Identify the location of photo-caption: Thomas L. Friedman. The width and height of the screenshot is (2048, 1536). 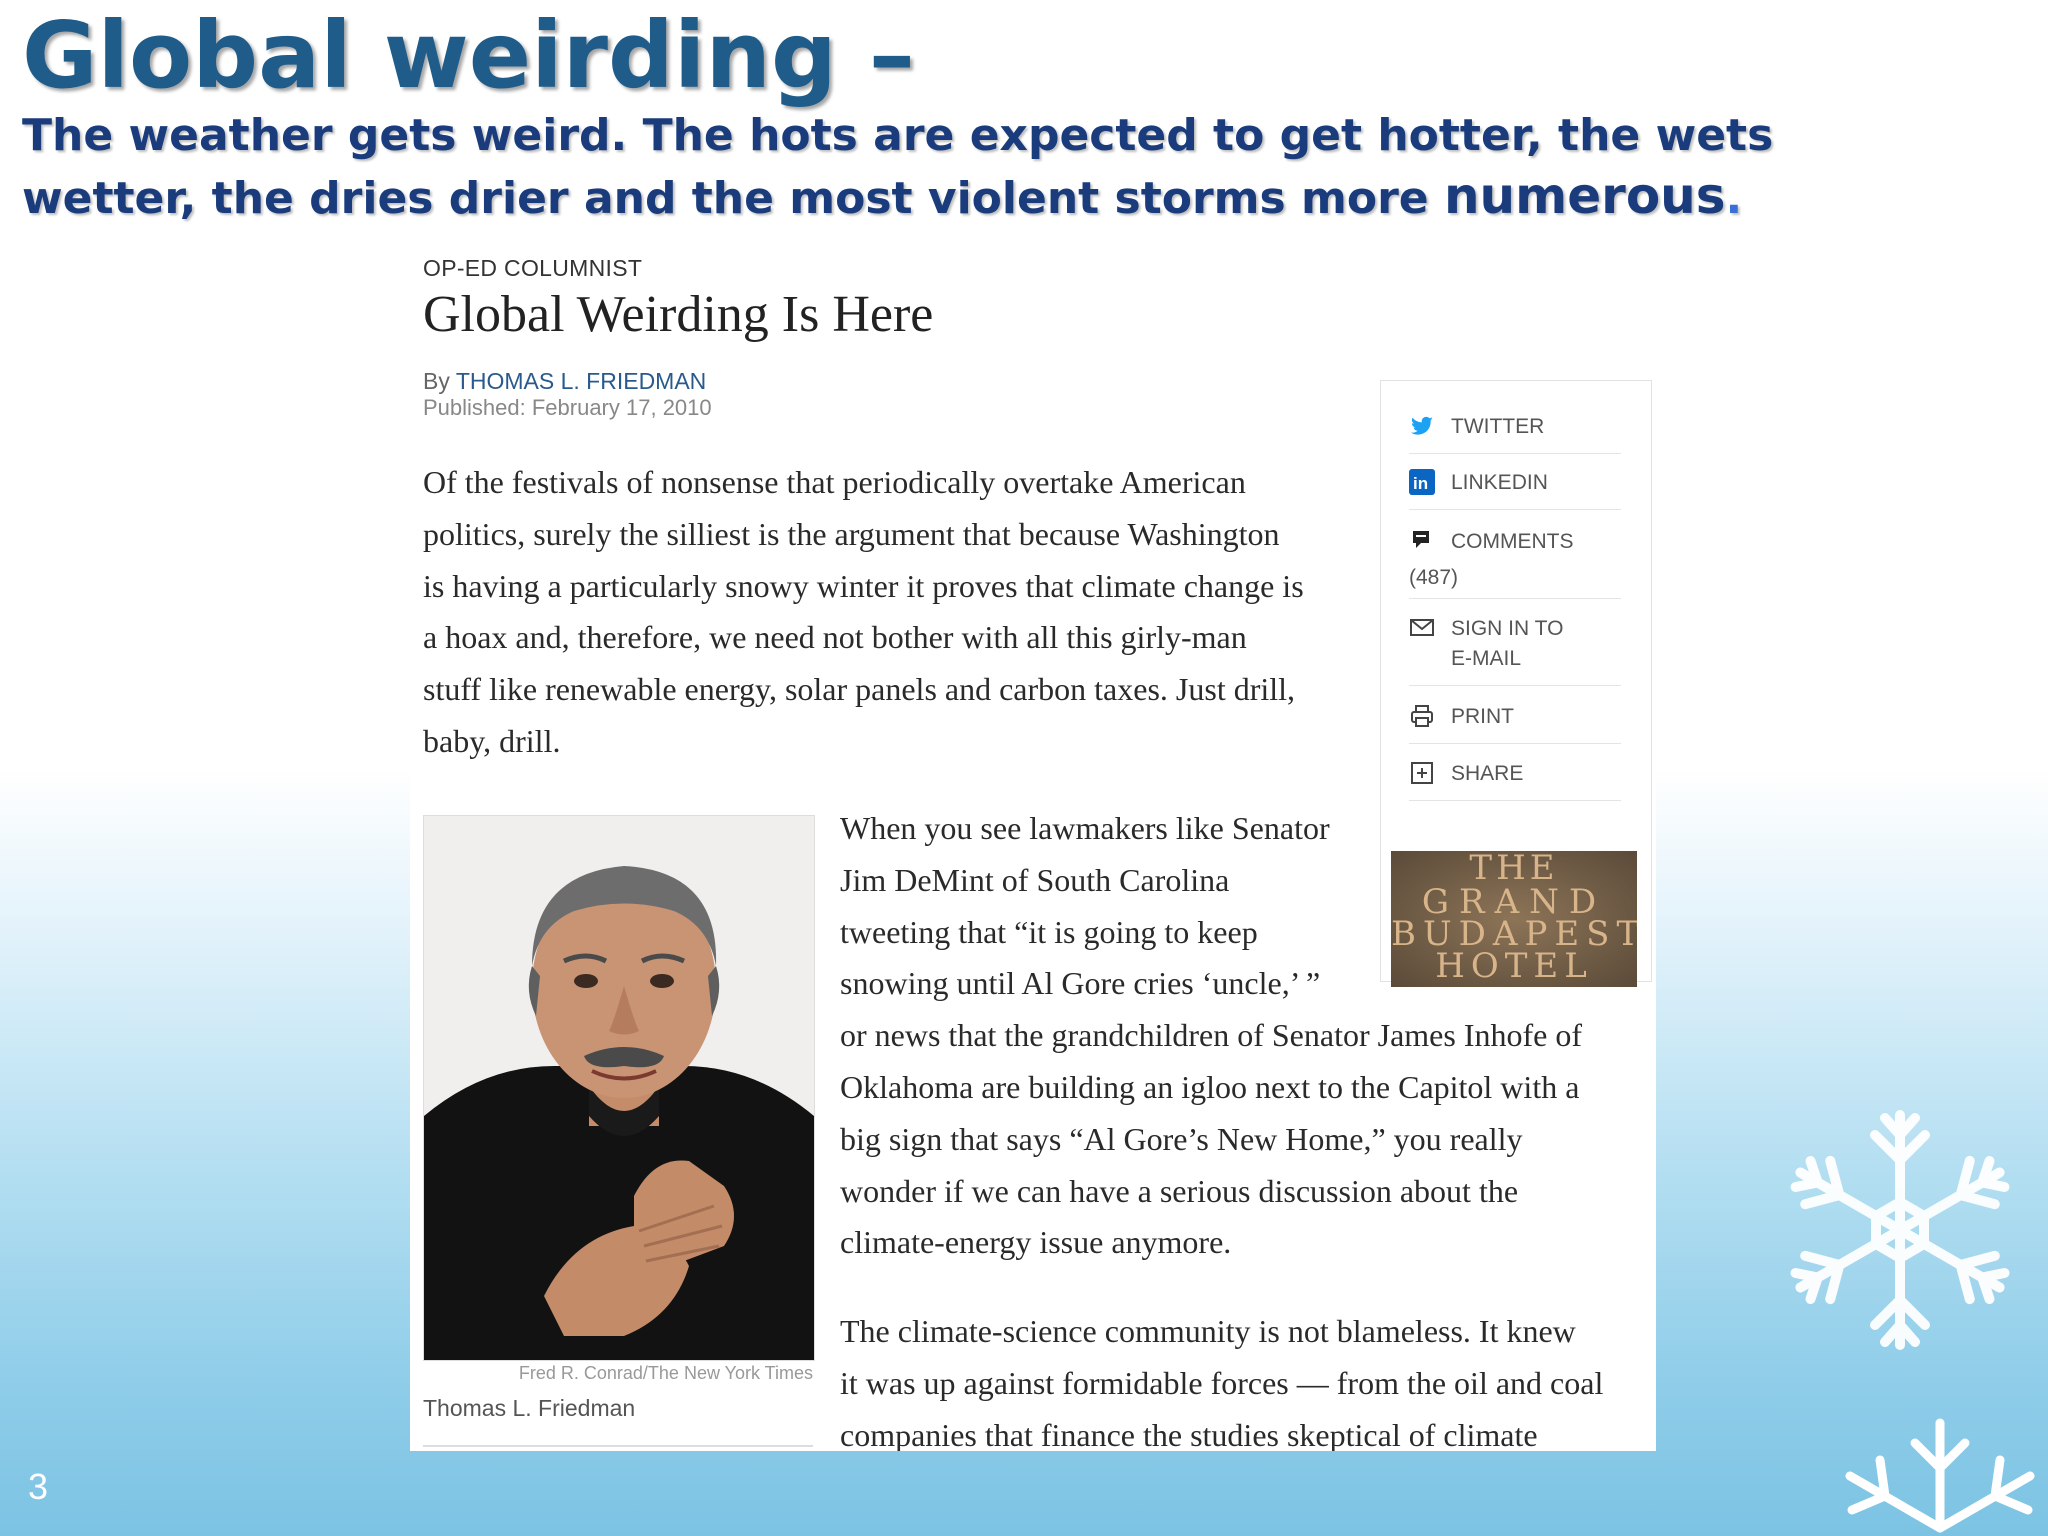
(529, 1408).